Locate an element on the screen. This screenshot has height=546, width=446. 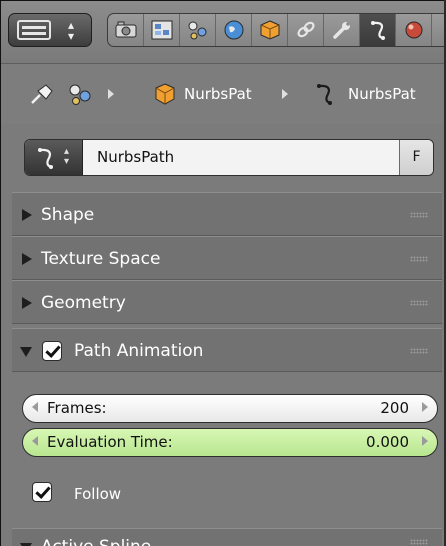
evaluation-time-field: Evaluation Time: 0.000 is located at coordinates (230, 442).